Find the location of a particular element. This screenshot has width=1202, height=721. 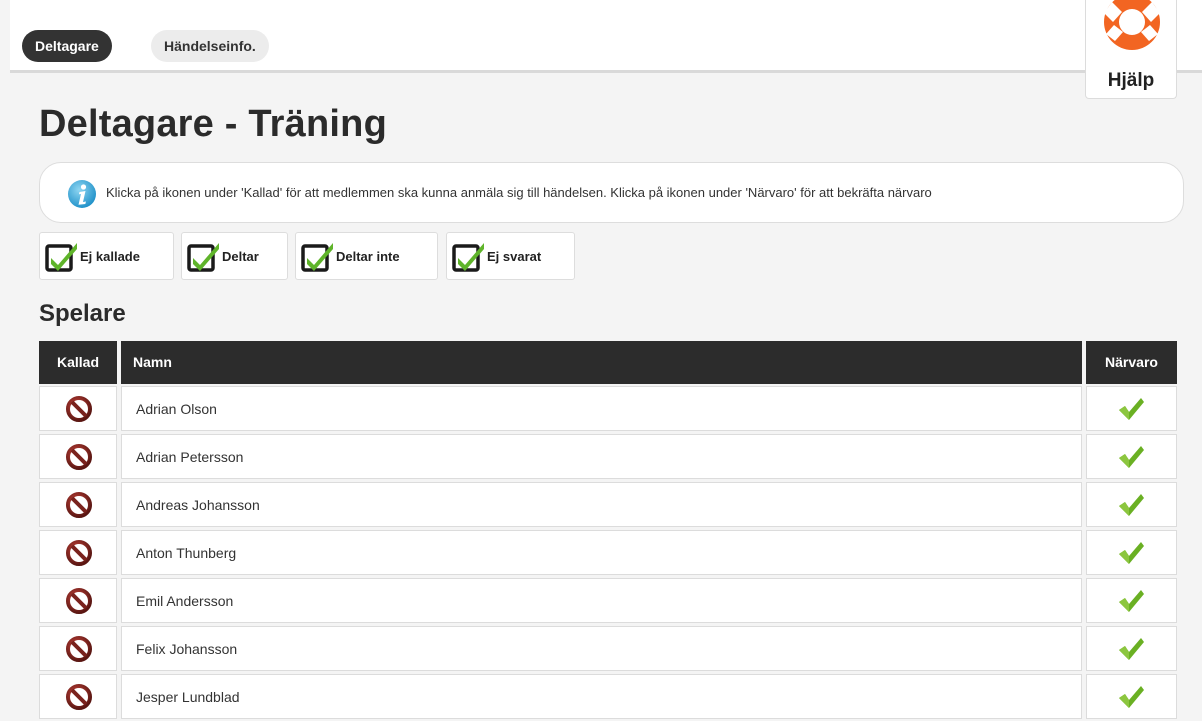

player-name: Adrian Olson is located at coordinates (176, 409).